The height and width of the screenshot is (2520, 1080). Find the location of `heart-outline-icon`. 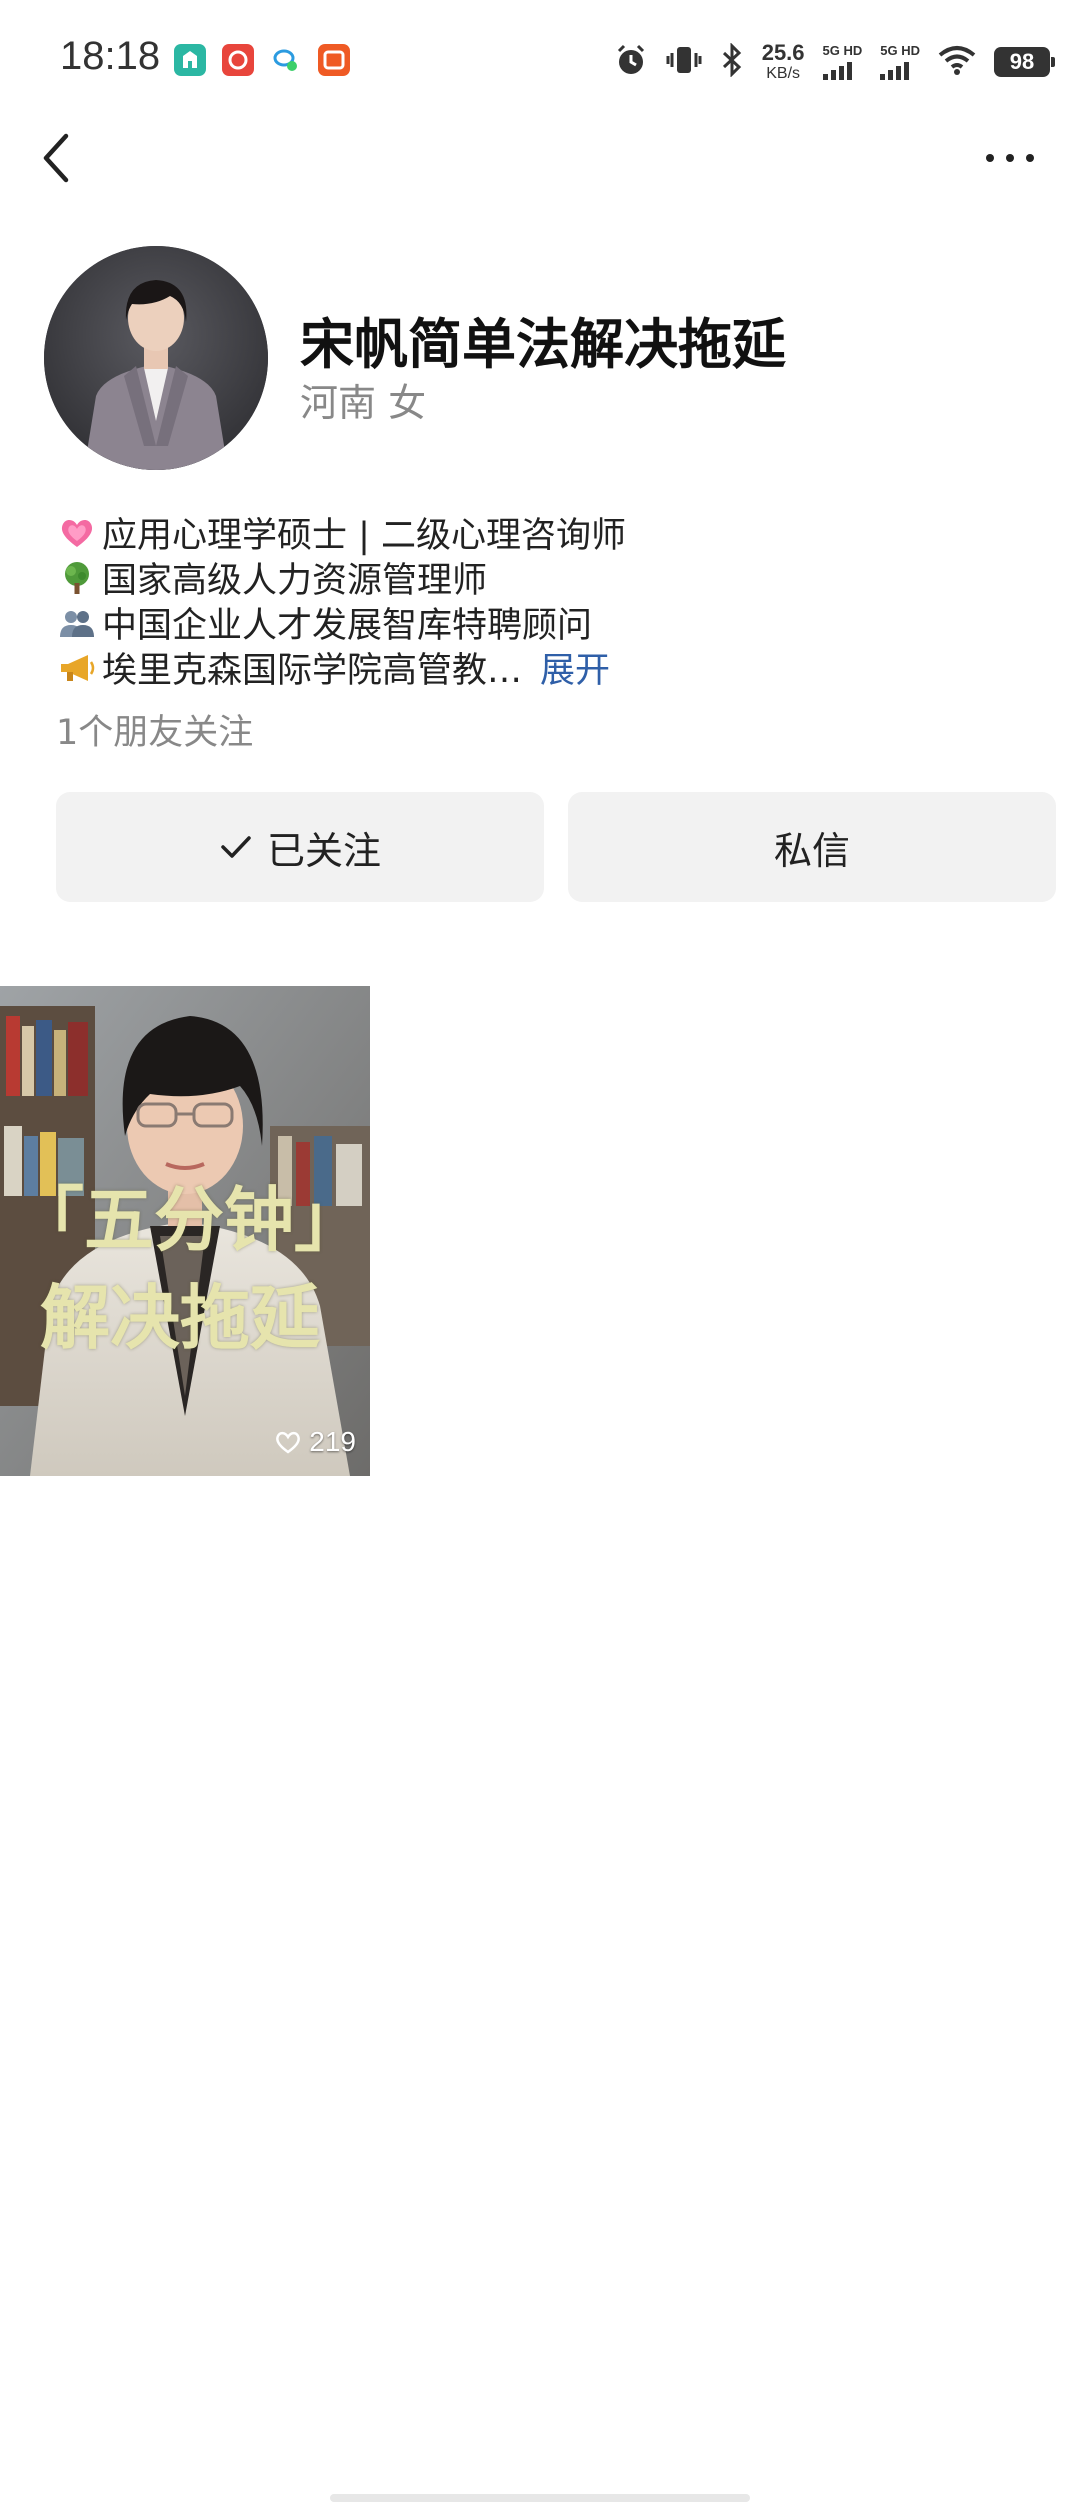

heart-outline-icon is located at coordinates (288, 1442).